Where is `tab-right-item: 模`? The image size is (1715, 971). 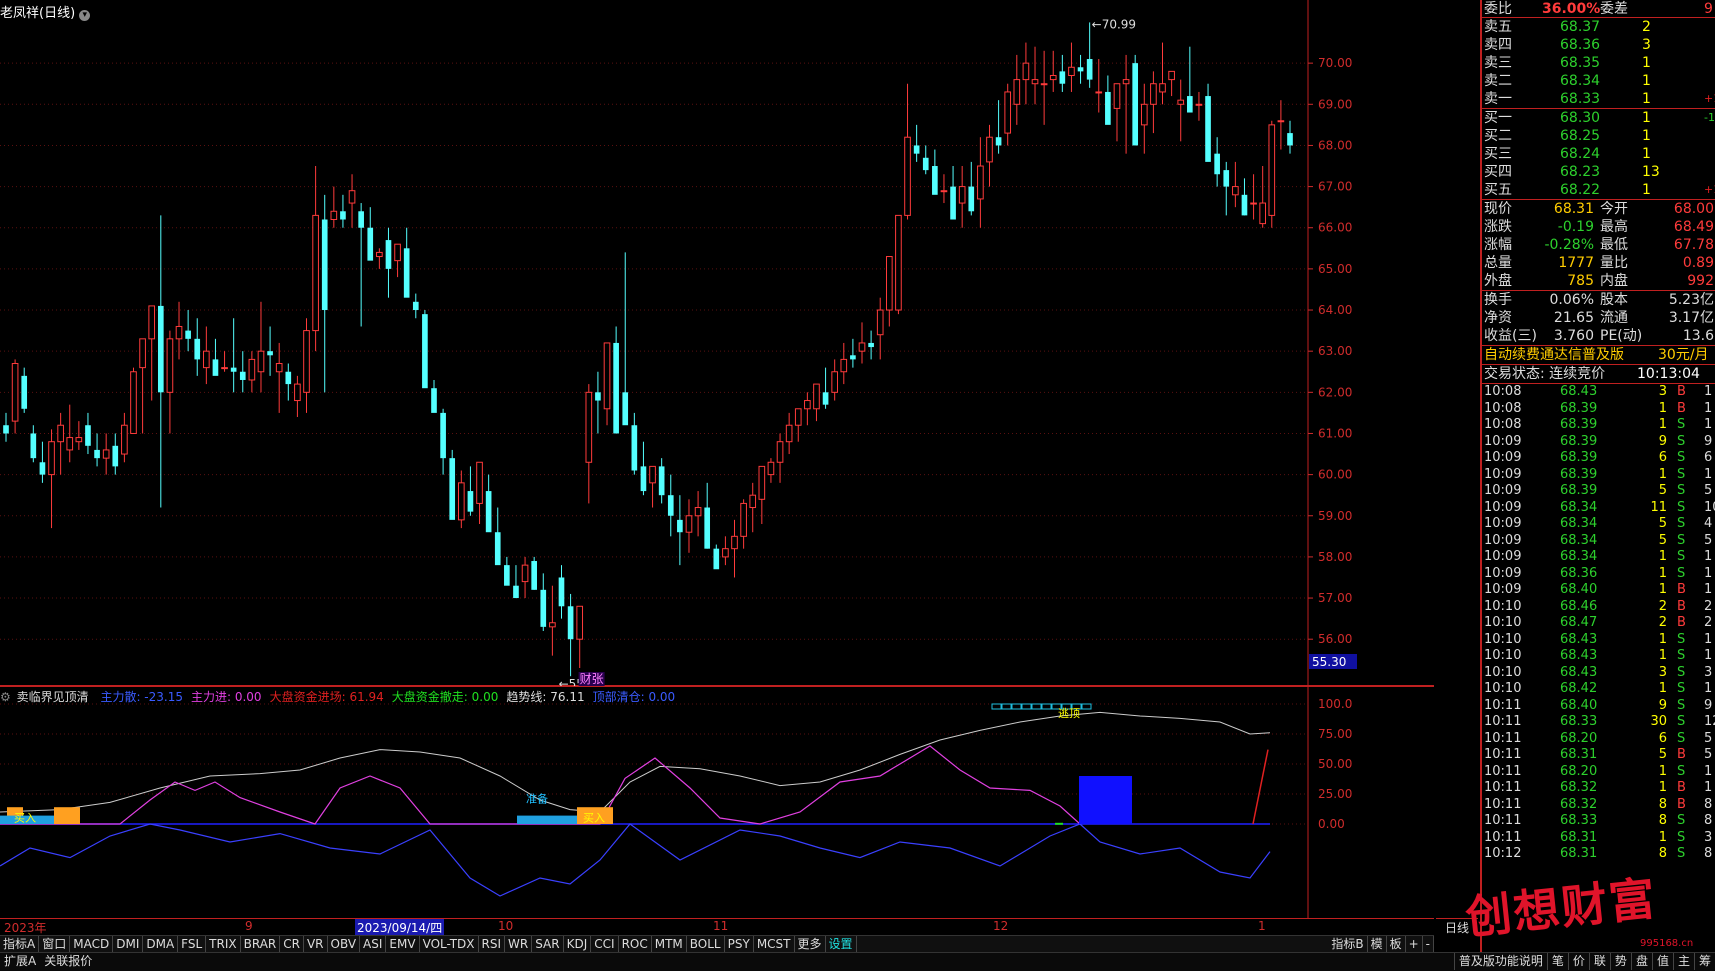 tab-right-item: 模 is located at coordinates (1377, 944).